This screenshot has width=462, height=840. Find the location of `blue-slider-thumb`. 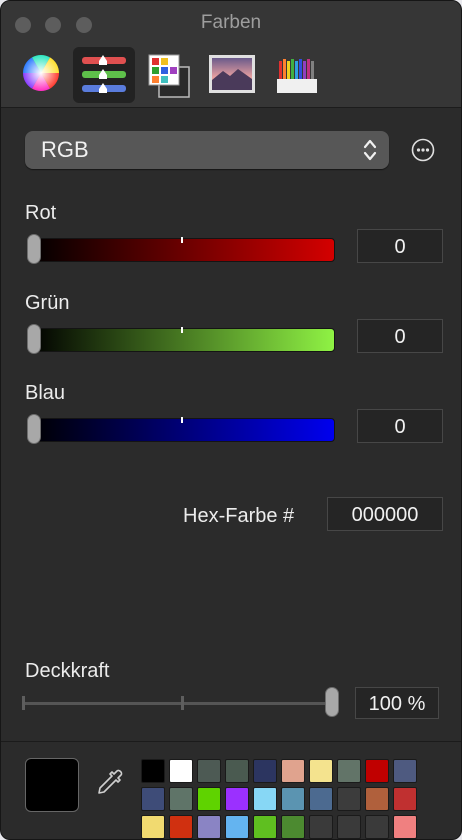

blue-slider-thumb is located at coordinates (34, 429).